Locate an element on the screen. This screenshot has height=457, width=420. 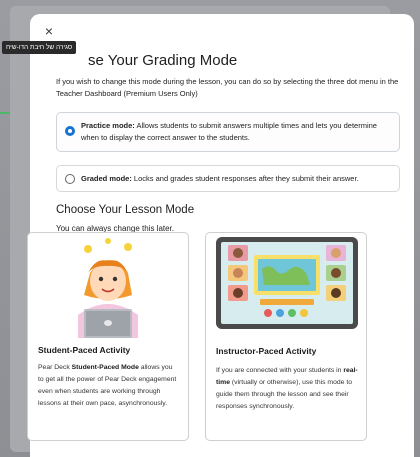
practice-mode-label: Practice mode: is located at coordinates (108, 125).